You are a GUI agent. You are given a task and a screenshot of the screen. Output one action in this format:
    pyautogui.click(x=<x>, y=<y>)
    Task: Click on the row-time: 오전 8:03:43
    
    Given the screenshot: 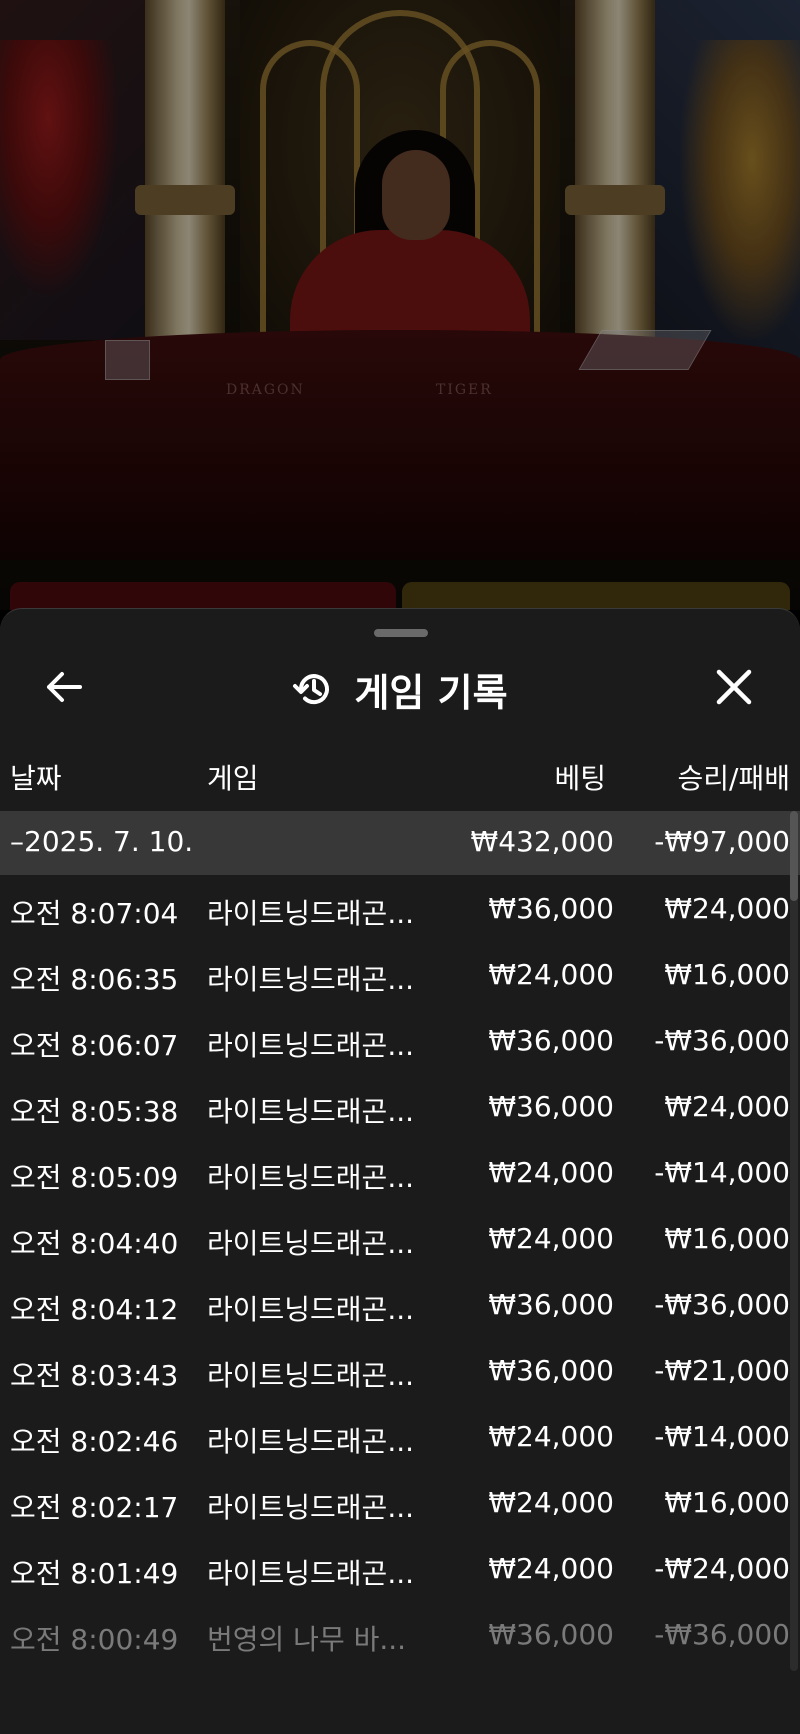 What is the action you would take?
    pyautogui.click(x=94, y=1375)
    